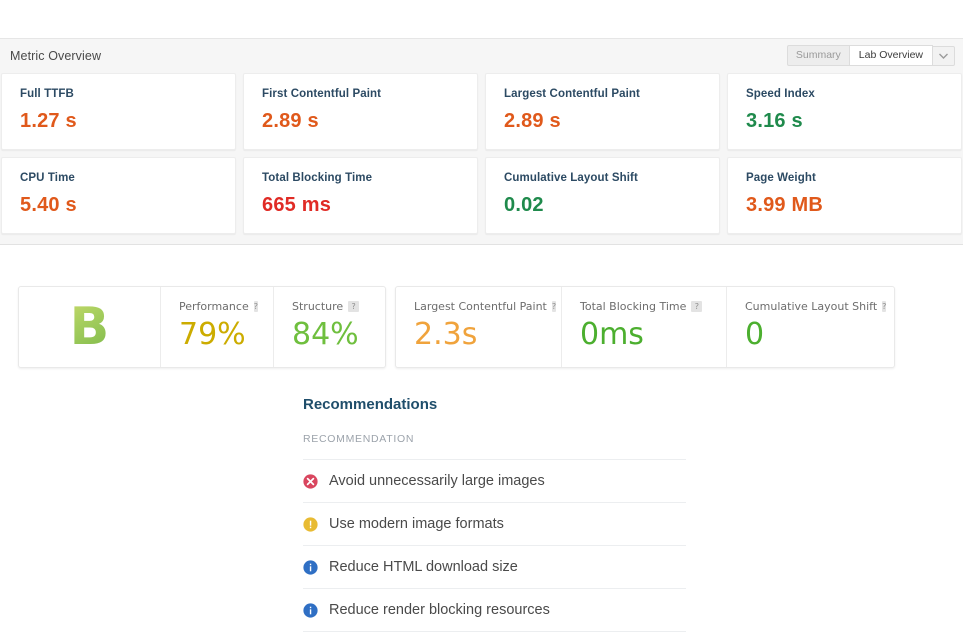 Image resolution: width=963 pixels, height=633 pixels. What do you see at coordinates (571, 178) in the screenshot?
I see `metric-card-label: Cumulative Layout Shift` at bounding box center [571, 178].